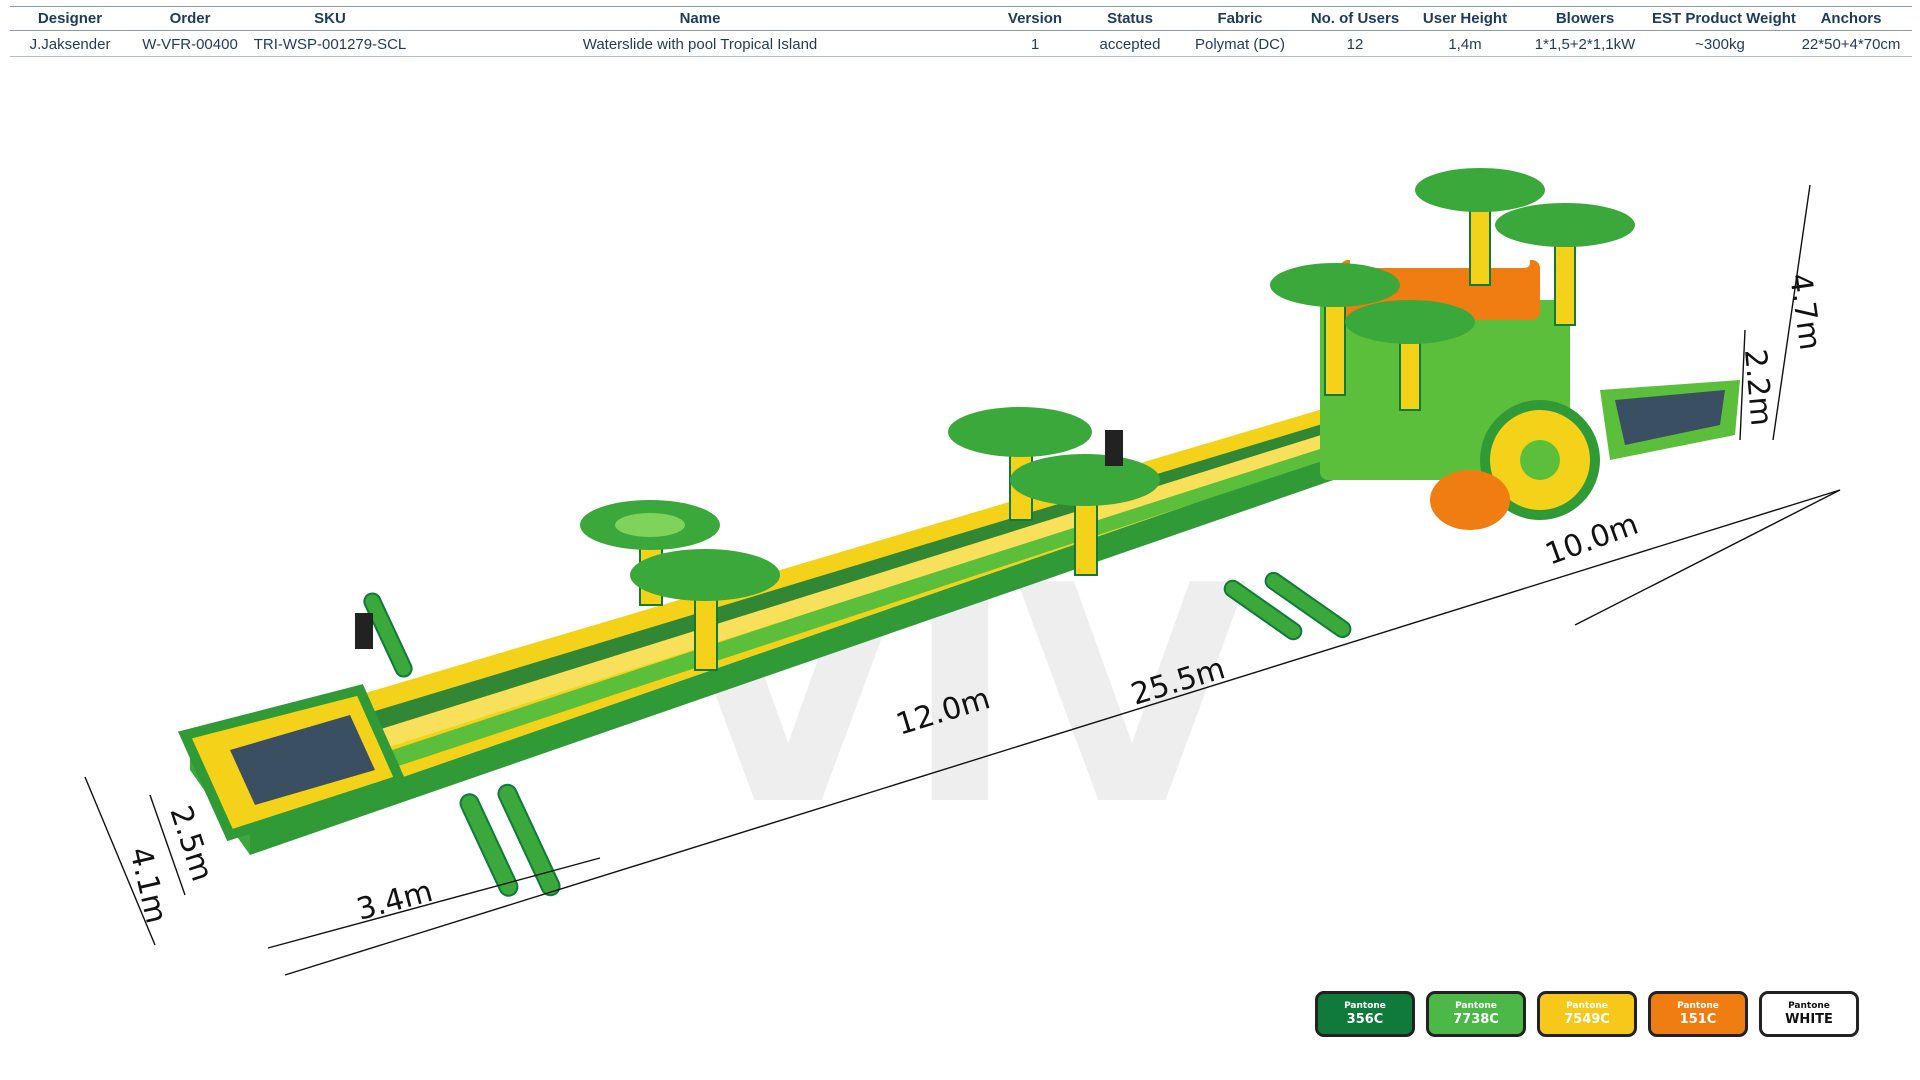 This screenshot has width=1920, height=1080. What do you see at coordinates (700, 18) in the screenshot?
I see `header-name: Name` at bounding box center [700, 18].